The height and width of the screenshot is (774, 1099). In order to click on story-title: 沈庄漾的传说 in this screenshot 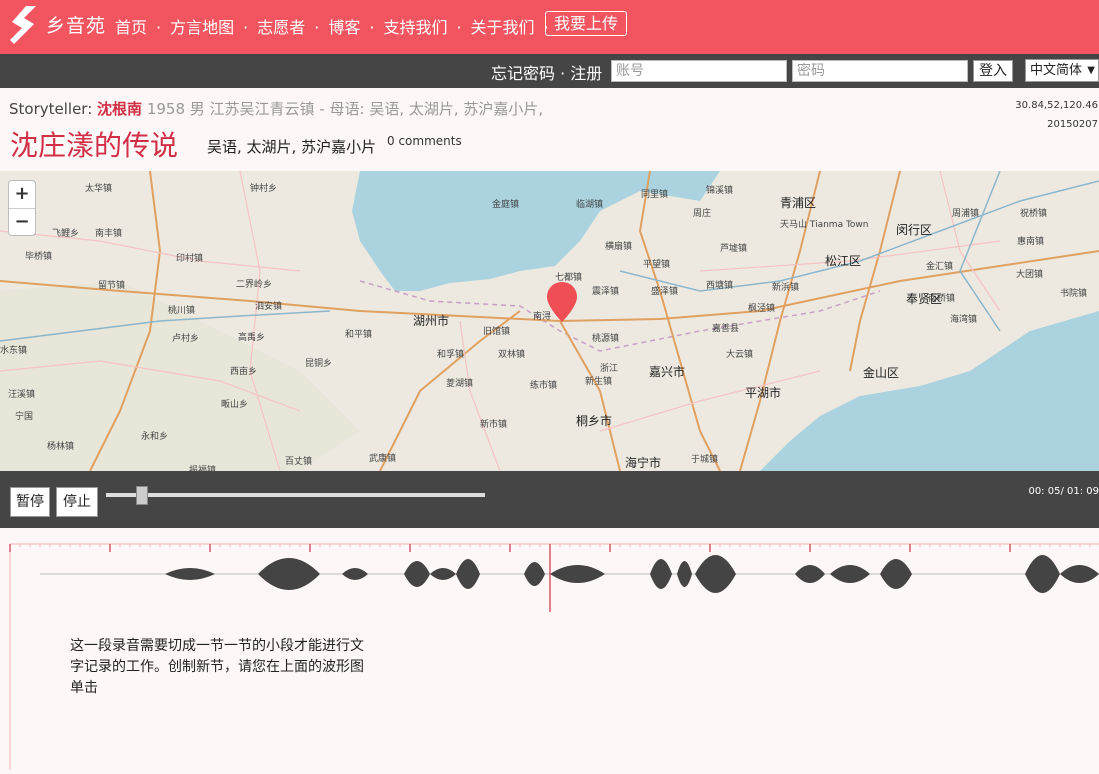, I will do `click(94, 145)`.